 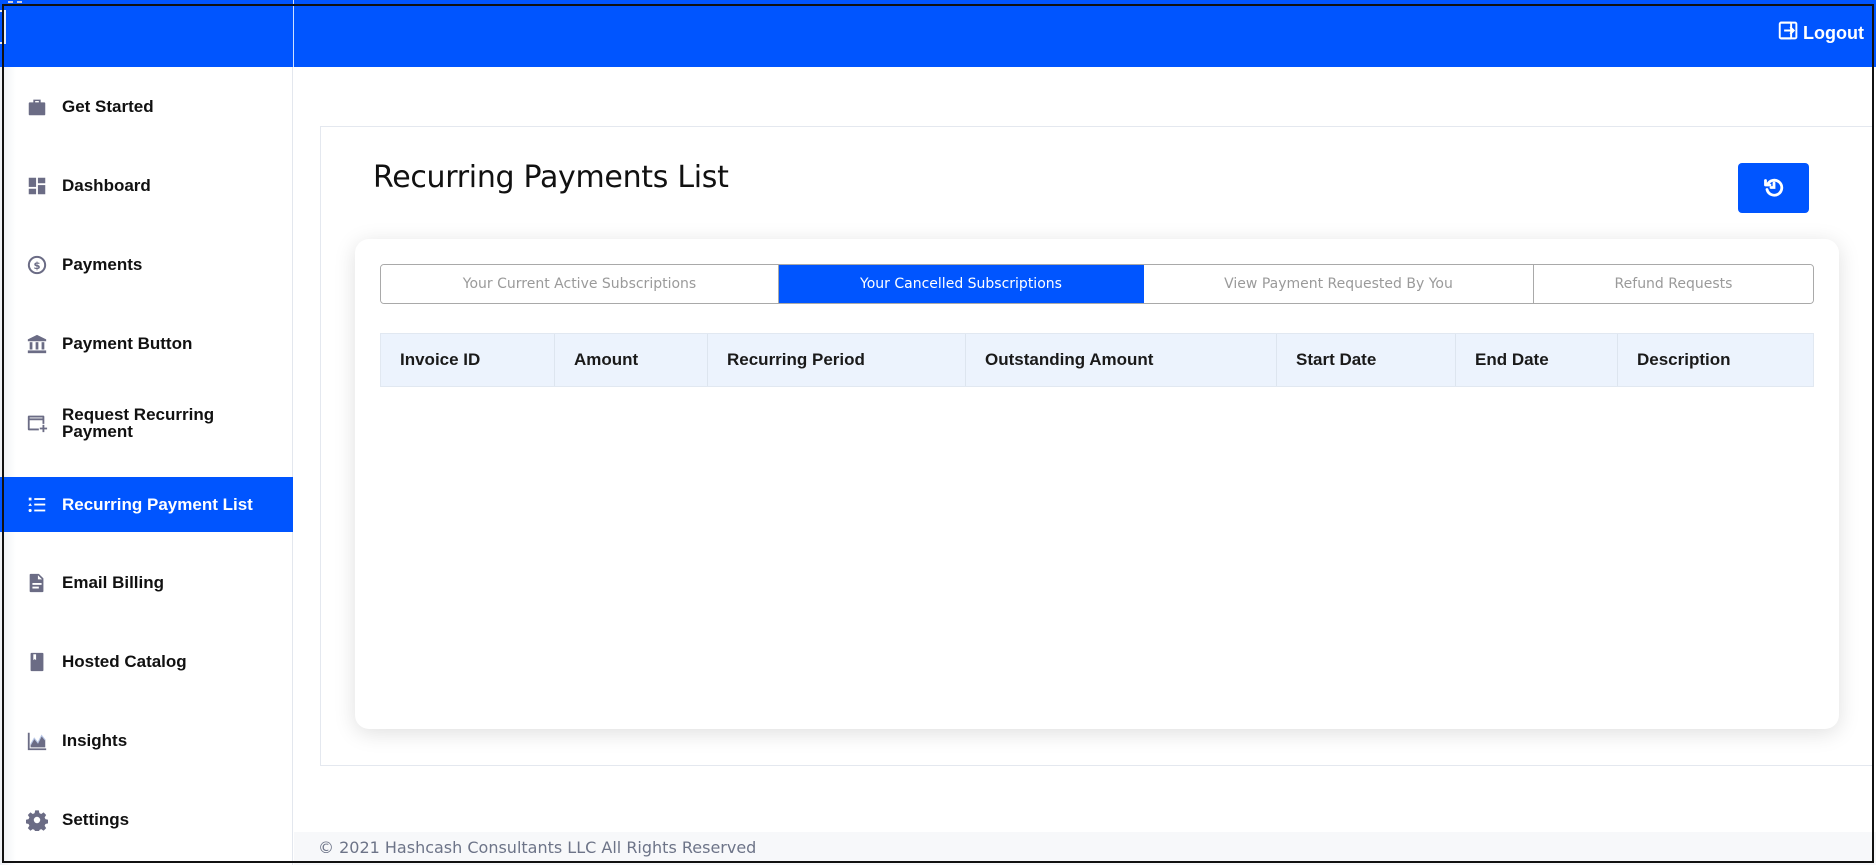 What do you see at coordinates (1715, 360) in the screenshot?
I see `column-header-description: Description` at bounding box center [1715, 360].